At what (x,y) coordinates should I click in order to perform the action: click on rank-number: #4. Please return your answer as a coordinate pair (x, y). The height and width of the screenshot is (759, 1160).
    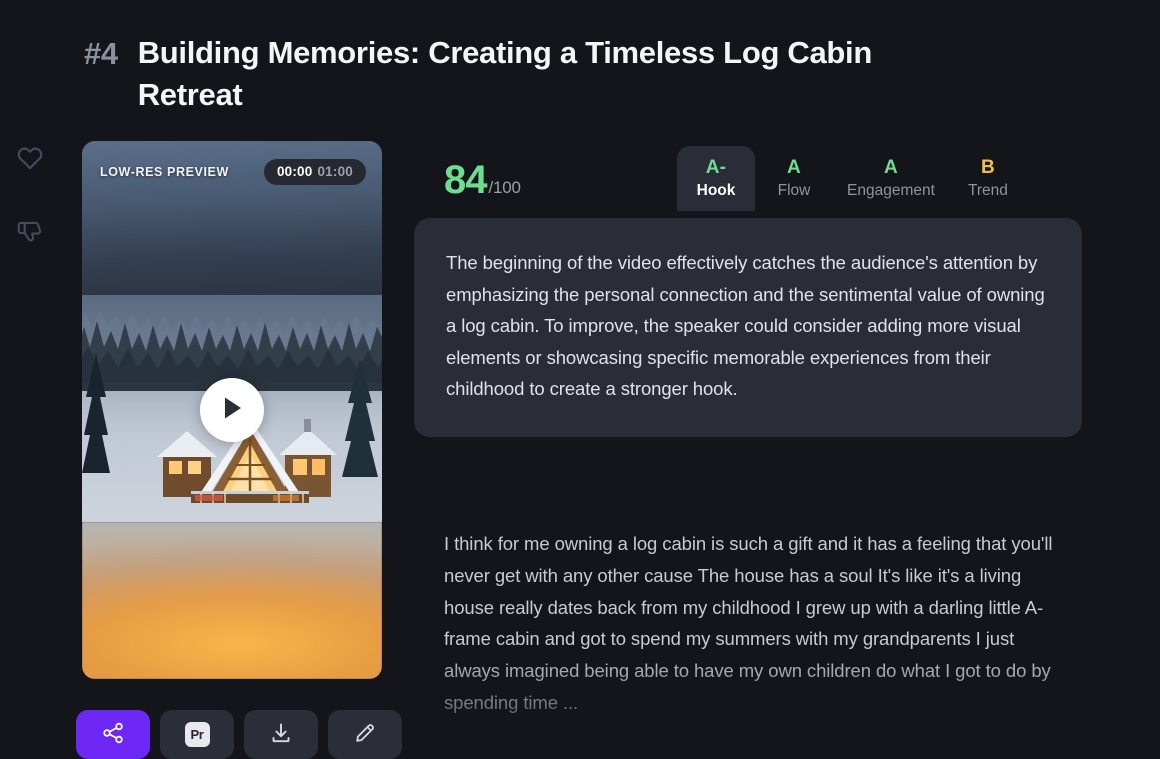
    Looking at the image, I should click on (101, 53).